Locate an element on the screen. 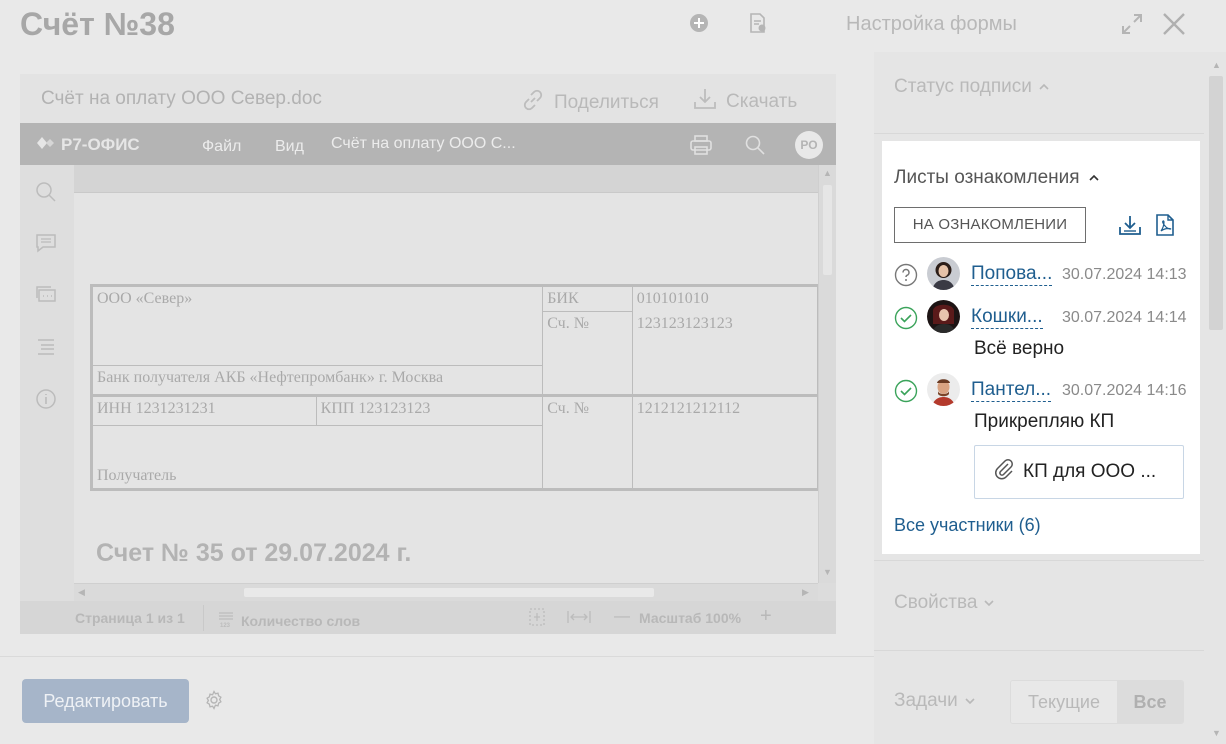 The image size is (1226, 744). ruler is located at coordinates (446, 179).